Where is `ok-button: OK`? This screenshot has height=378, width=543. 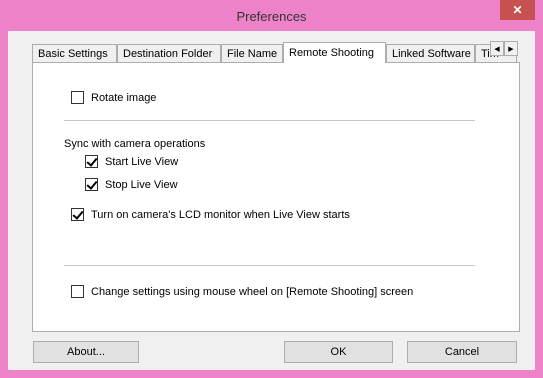 ok-button: OK is located at coordinates (338, 352).